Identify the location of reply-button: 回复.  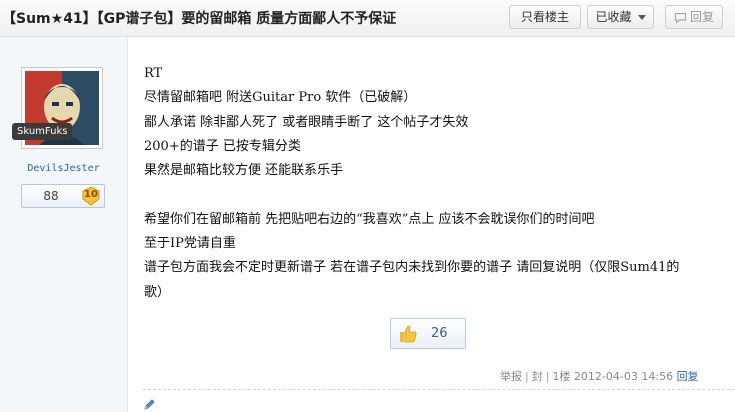
(694, 17).